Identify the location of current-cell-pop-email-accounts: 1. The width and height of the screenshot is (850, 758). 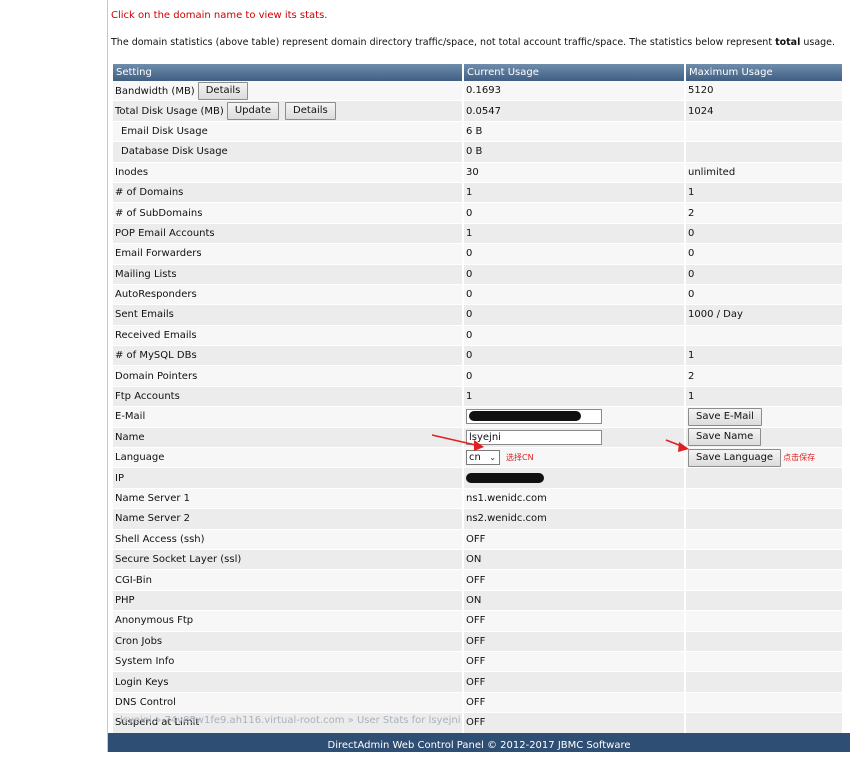
(575, 234).